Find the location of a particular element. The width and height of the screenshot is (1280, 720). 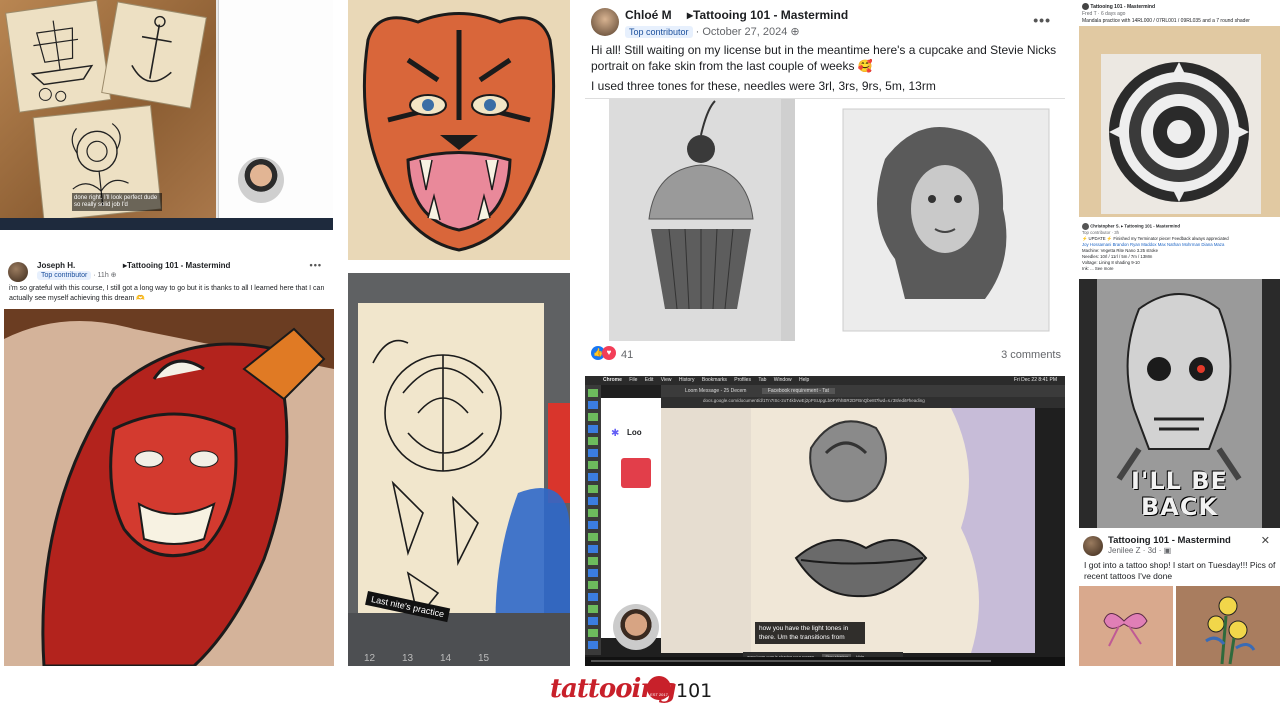

menu-item: Edit is located at coordinates (649, 380).